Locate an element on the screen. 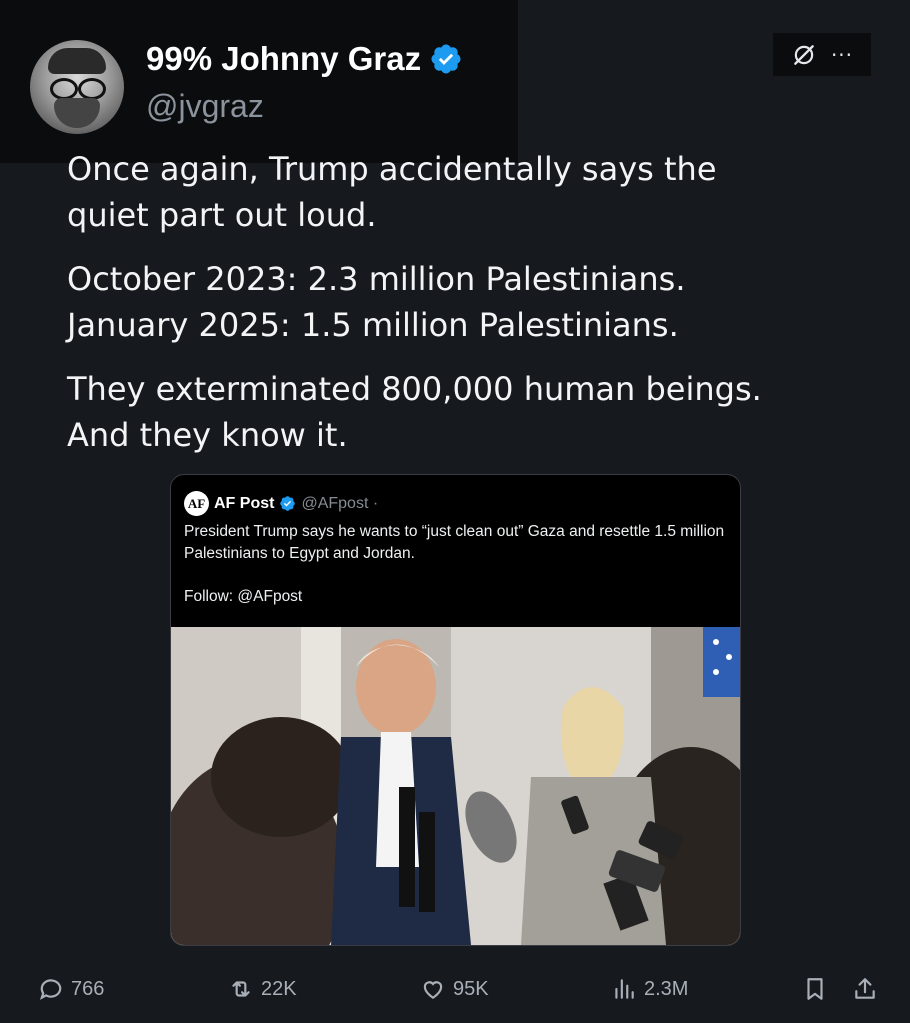  author-handle: @jvgraz is located at coordinates (205, 106).